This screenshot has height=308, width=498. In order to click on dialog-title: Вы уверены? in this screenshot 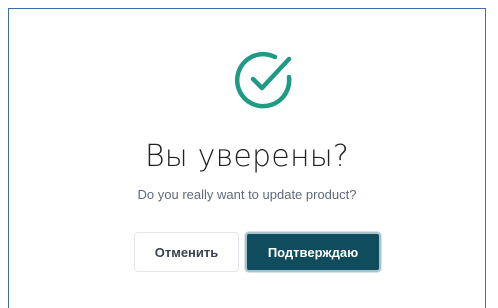, I will do `click(247, 156)`.